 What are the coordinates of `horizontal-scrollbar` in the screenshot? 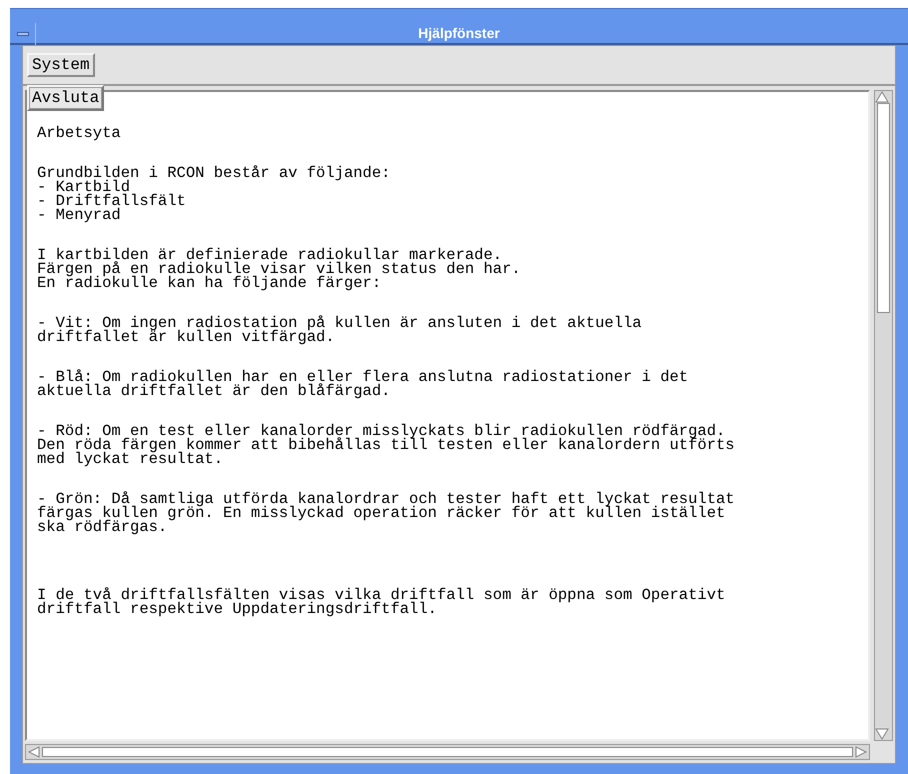 It's located at (447, 752).